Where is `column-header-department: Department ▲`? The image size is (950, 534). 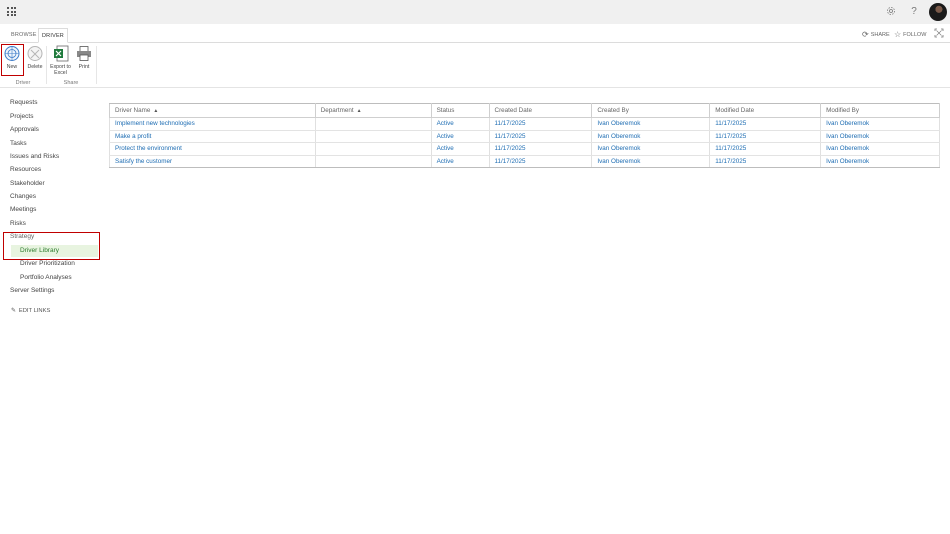
column-header-department: Department ▲ is located at coordinates (373, 110).